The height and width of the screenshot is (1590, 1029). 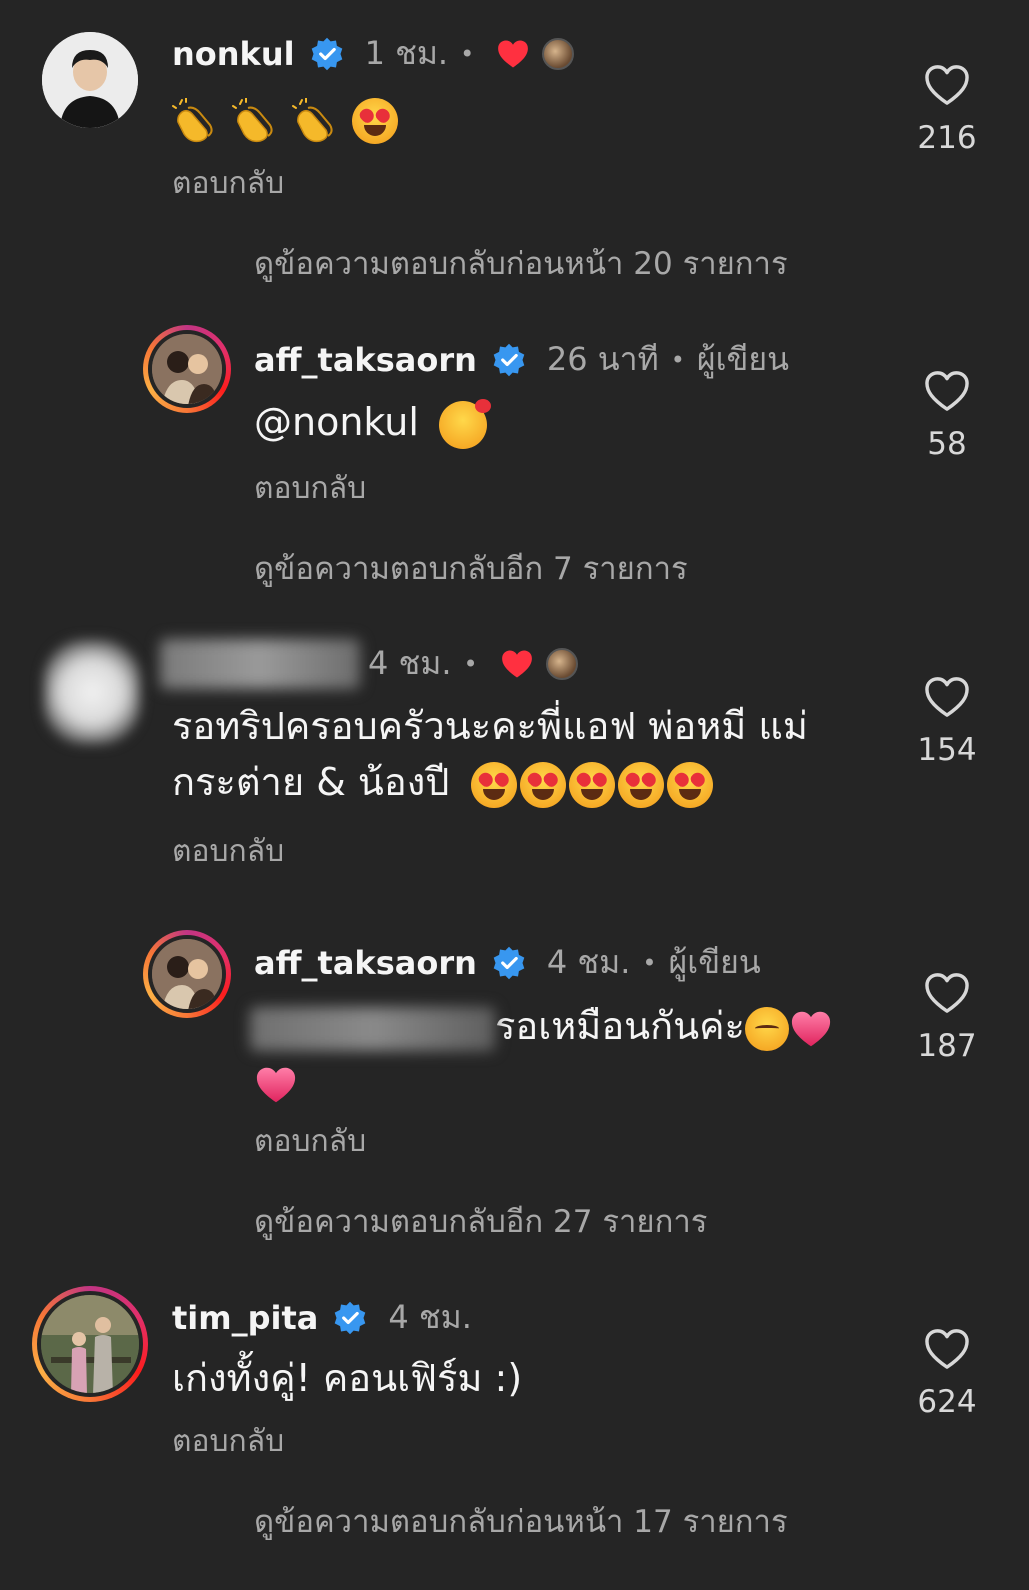 I want to click on username: nonkul, so click(x=233, y=54).